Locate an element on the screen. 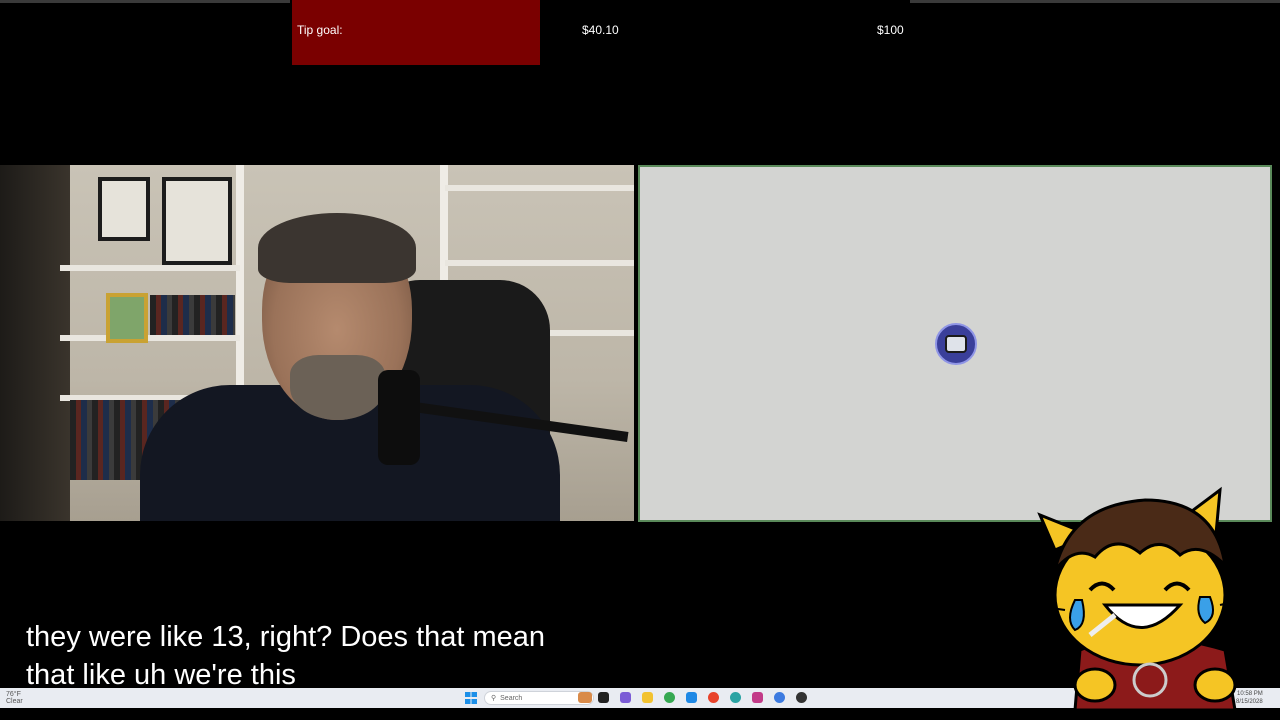 The image size is (1280, 720). loading-app-icon is located at coordinates (956, 344).